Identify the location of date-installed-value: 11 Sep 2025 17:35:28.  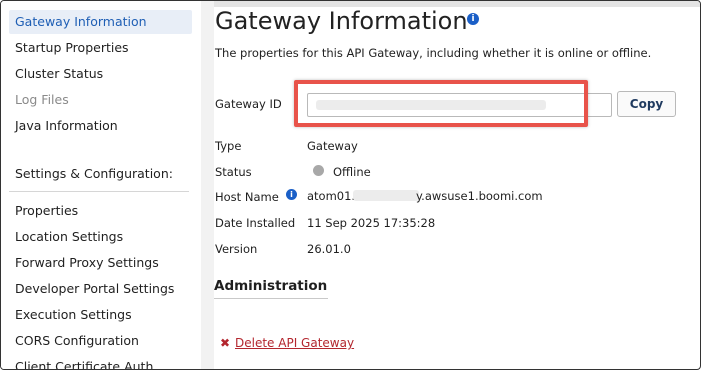
(371, 223).